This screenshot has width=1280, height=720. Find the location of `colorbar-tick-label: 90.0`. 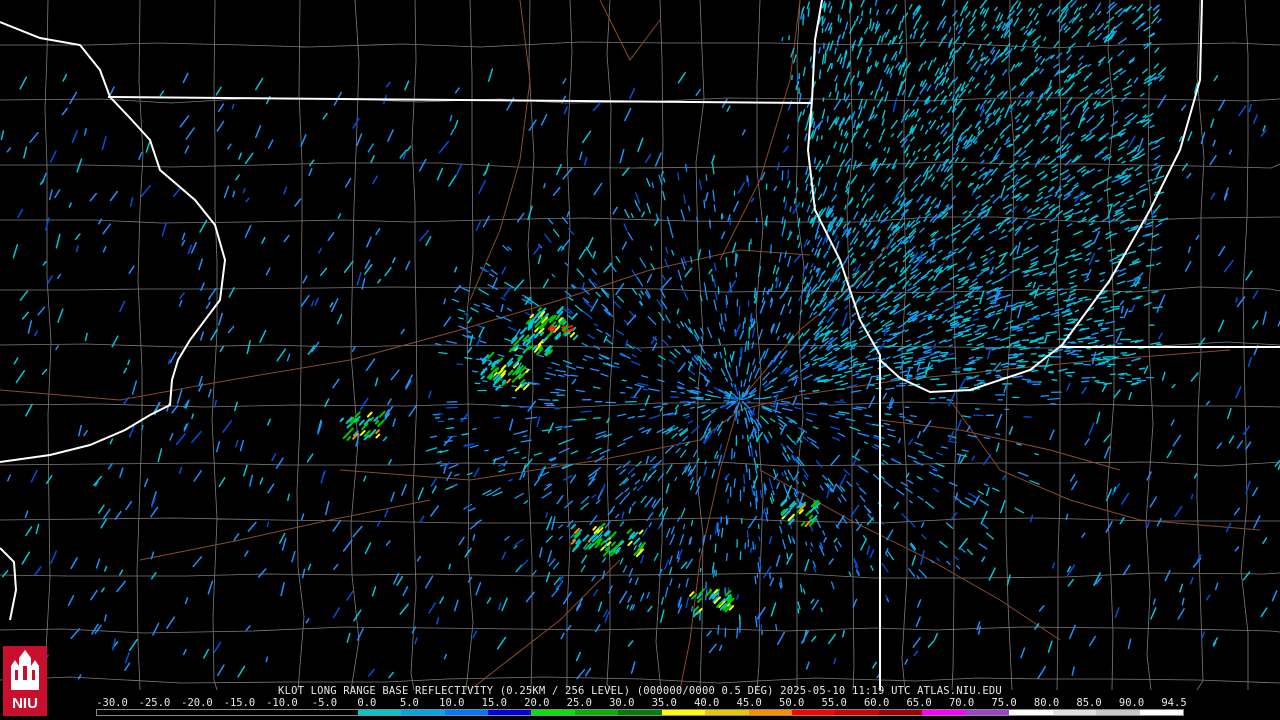

colorbar-tick-label: 90.0 is located at coordinates (1131, 703).